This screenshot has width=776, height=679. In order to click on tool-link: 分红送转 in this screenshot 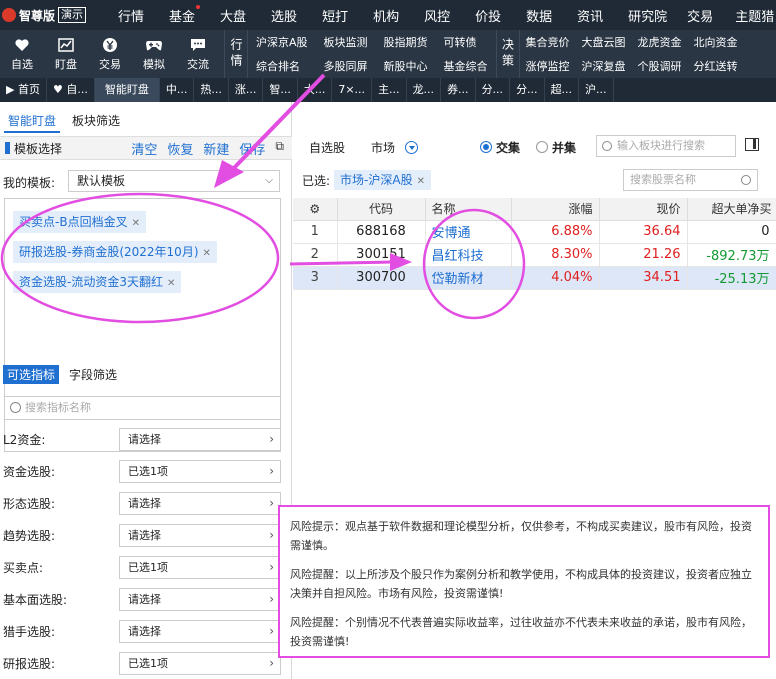, I will do `click(716, 66)`.